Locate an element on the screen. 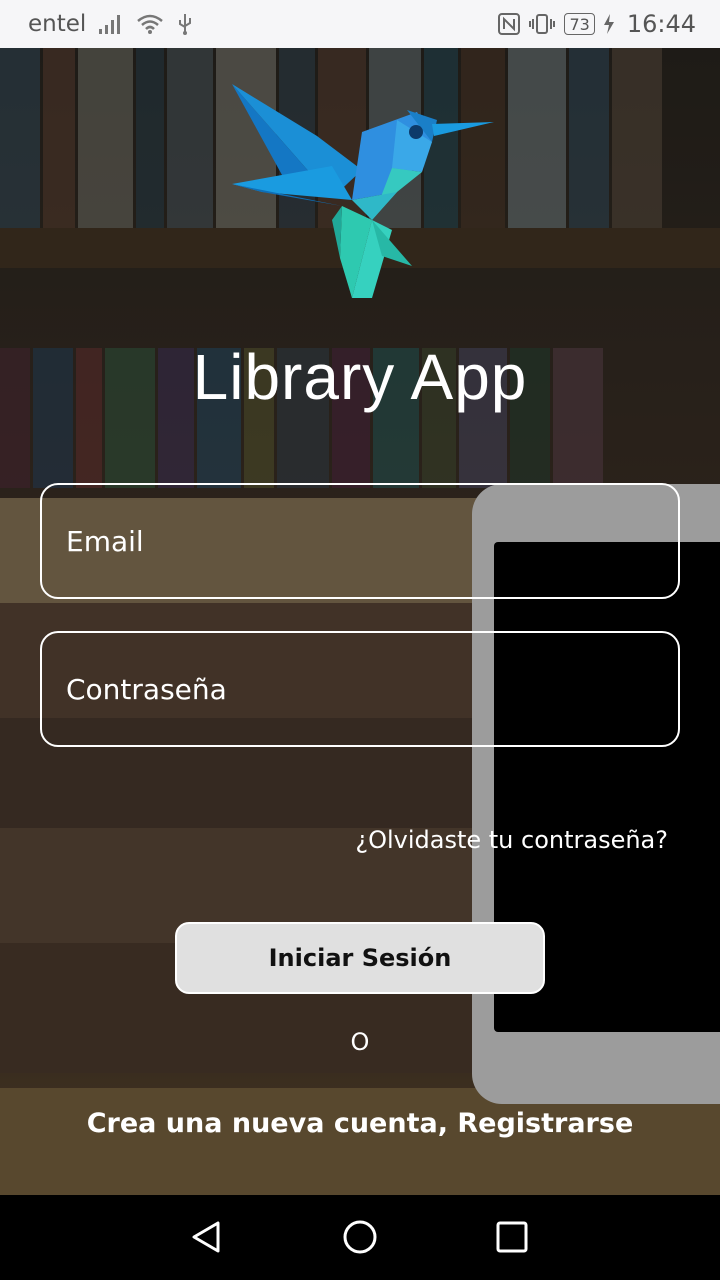 The height and width of the screenshot is (1280, 720). back-icon is located at coordinates (208, 1237).